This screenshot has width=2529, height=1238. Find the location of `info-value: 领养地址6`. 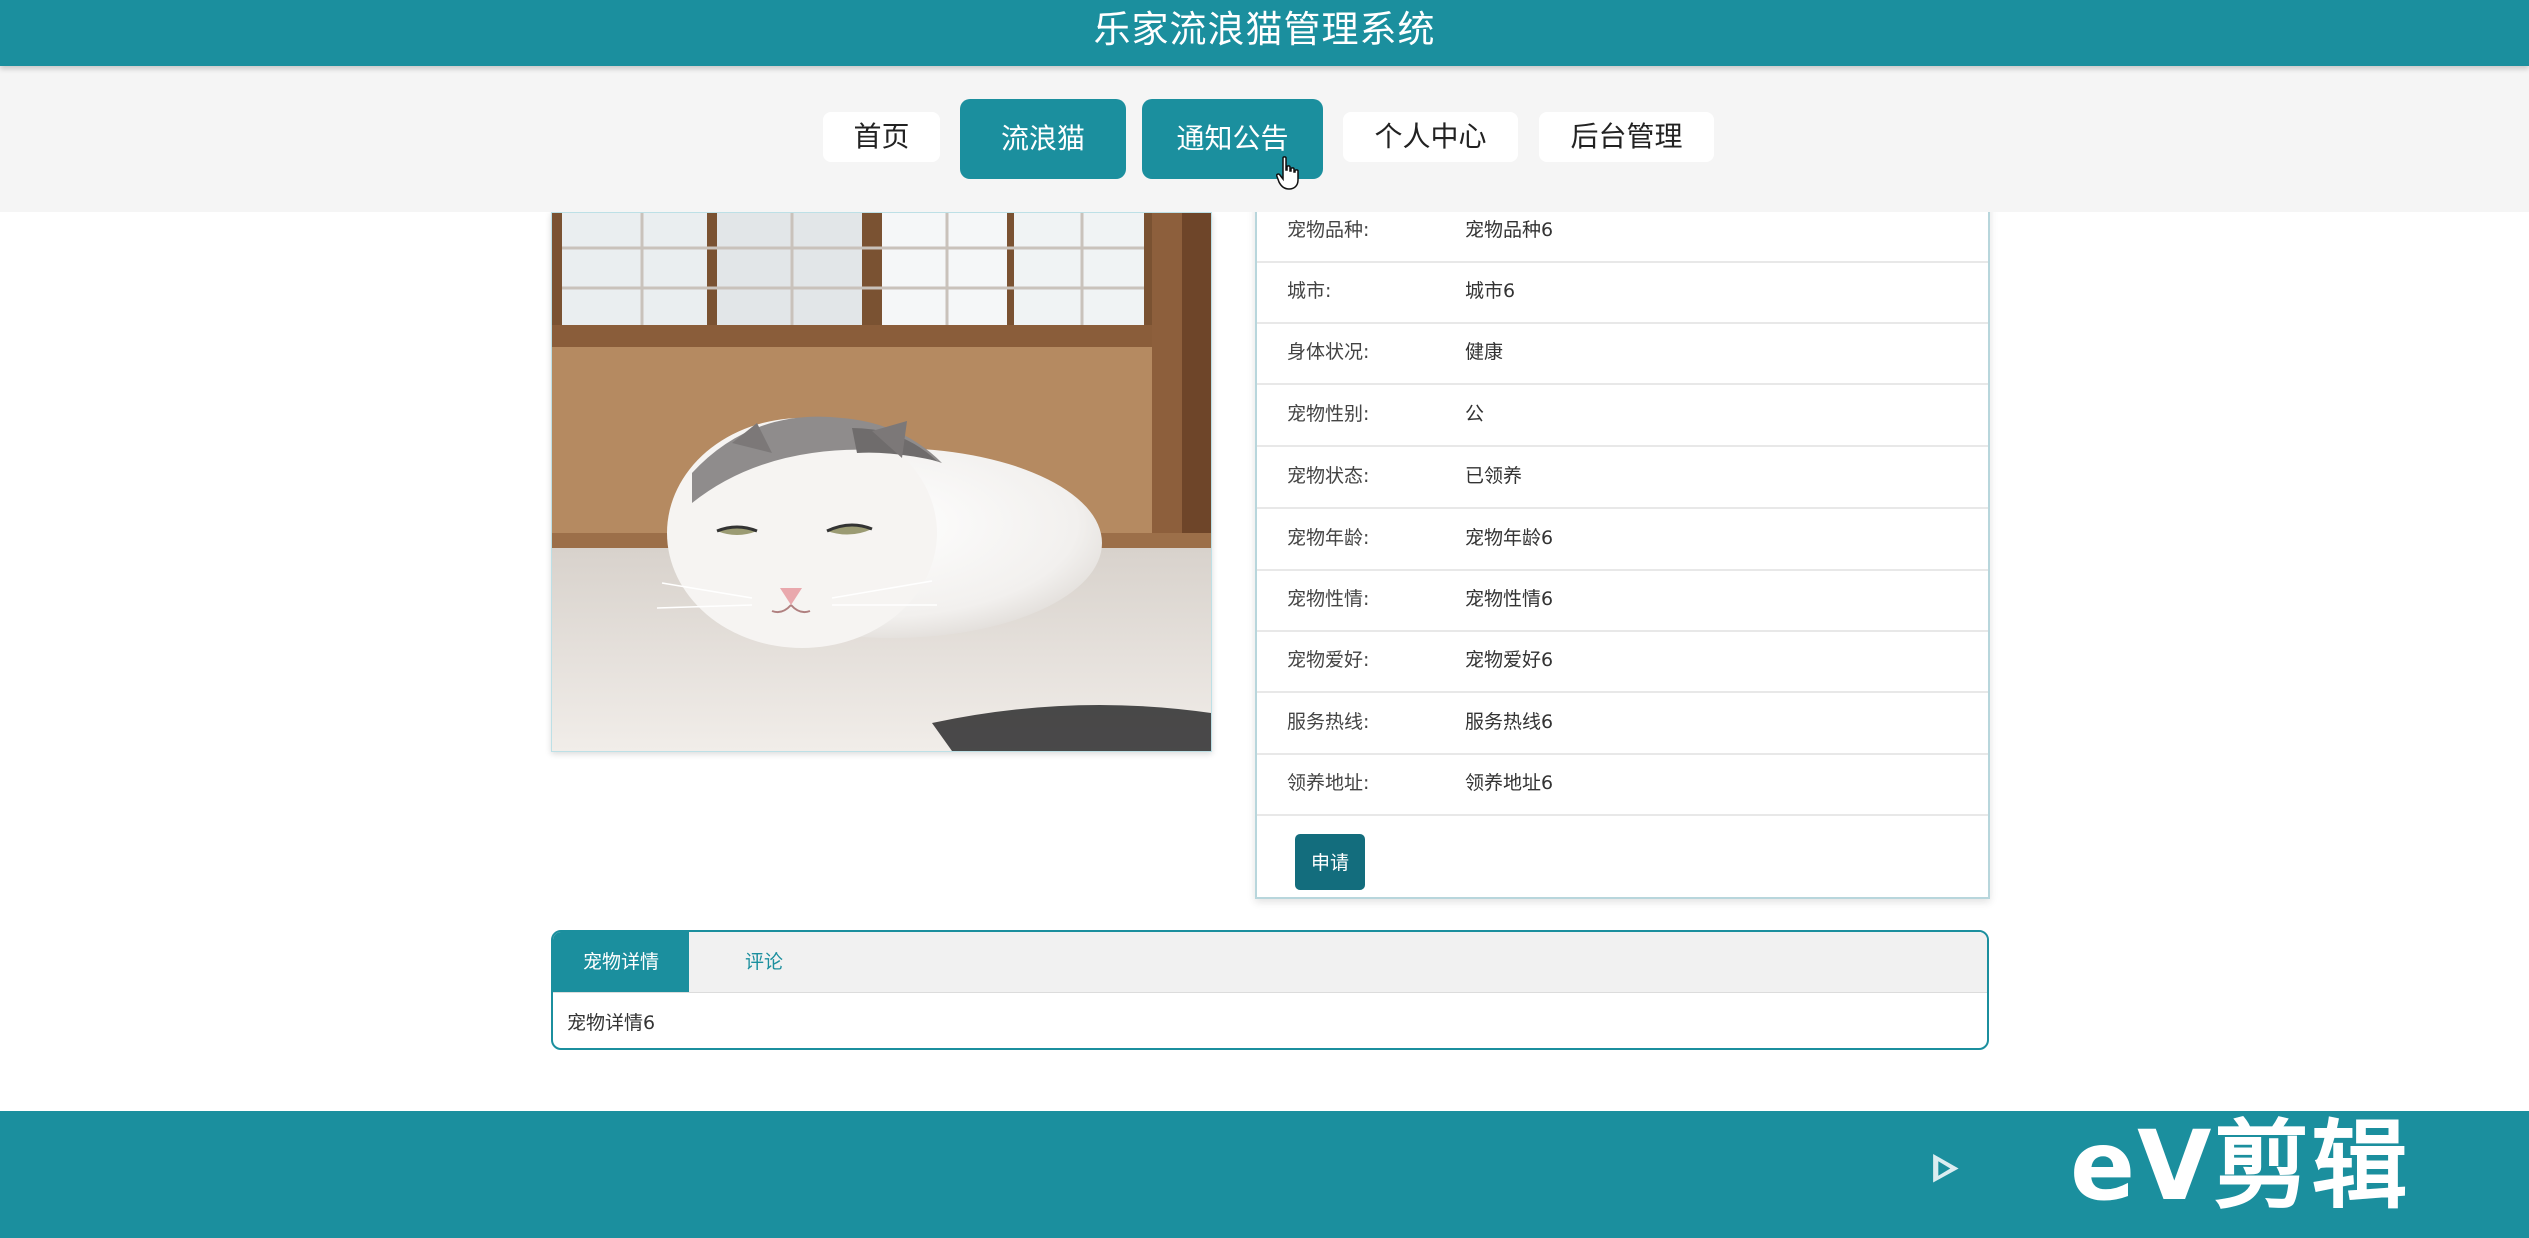

info-value: 领养地址6 is located at coordinates (1509, 783).